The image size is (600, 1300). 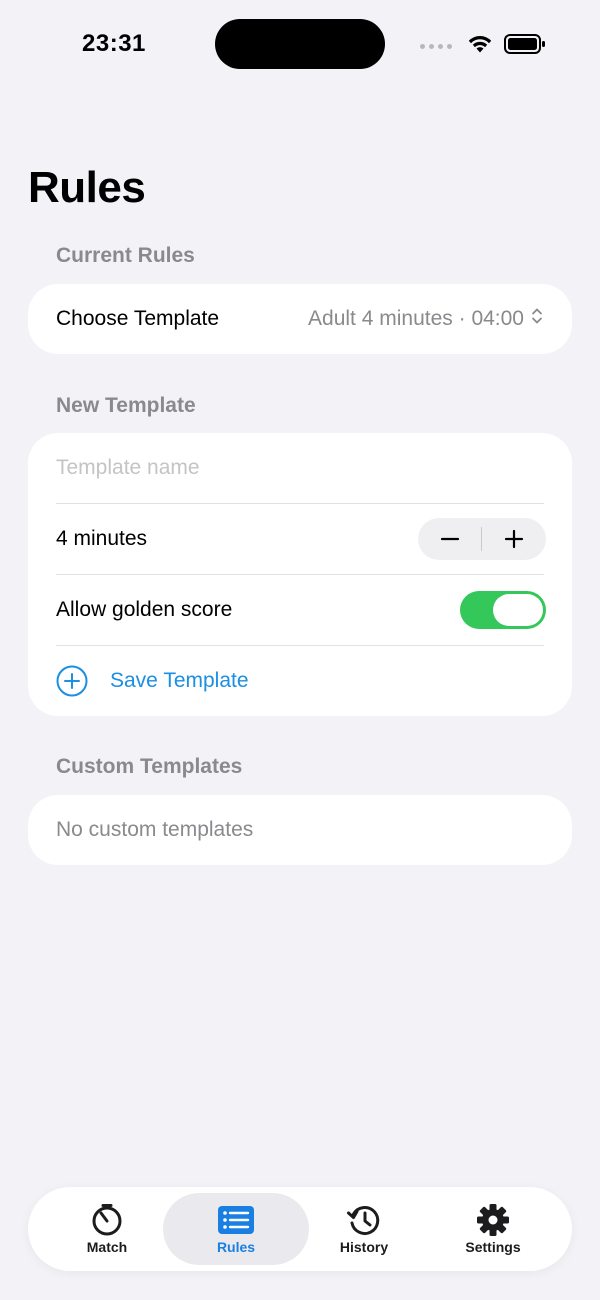 What do you see at coordinates (107, 1247) in the screenshot?
I see `tab-label: Match` at bounding box center [107, 1247].